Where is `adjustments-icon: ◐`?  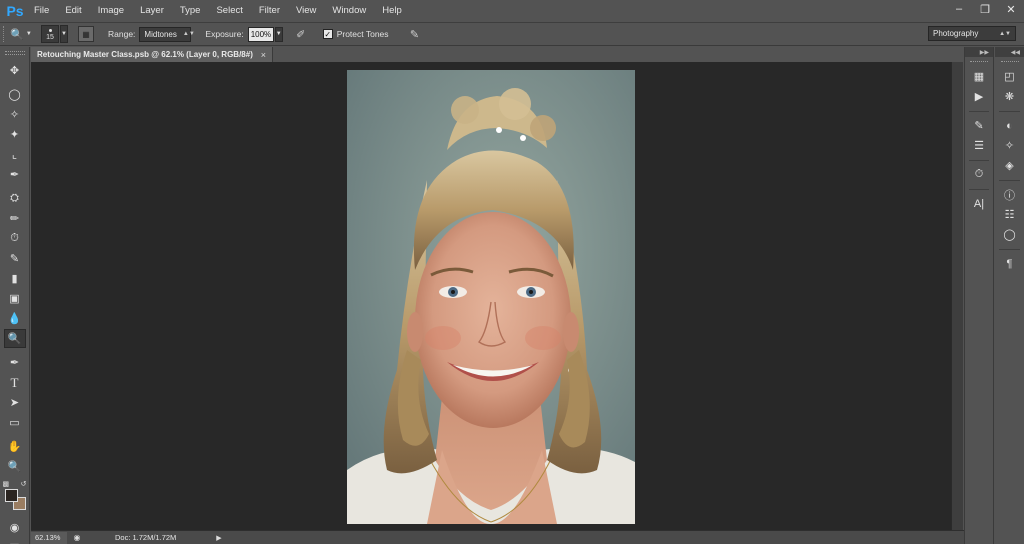
adjustments-icon: ◐ is located at coordinates (1010, 125).